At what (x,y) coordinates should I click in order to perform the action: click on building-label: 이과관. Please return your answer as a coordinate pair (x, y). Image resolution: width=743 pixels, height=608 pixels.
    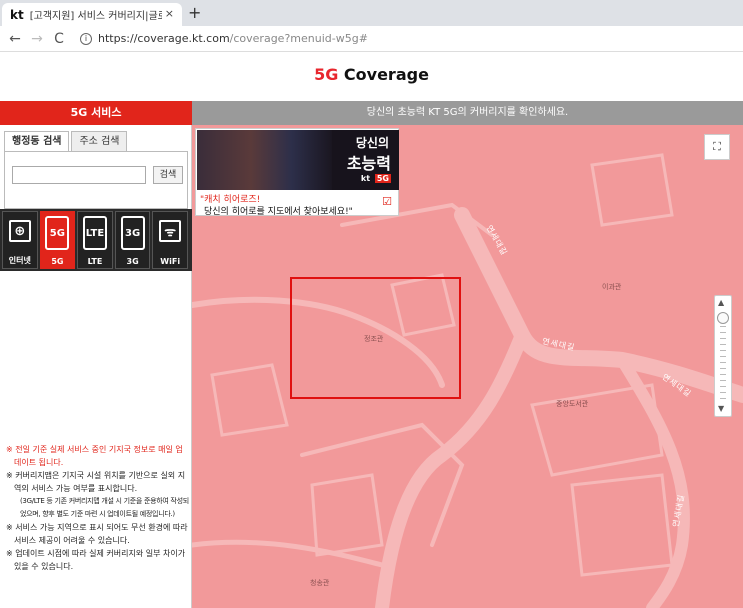
    Looking at the image, I should click on (612, 287).